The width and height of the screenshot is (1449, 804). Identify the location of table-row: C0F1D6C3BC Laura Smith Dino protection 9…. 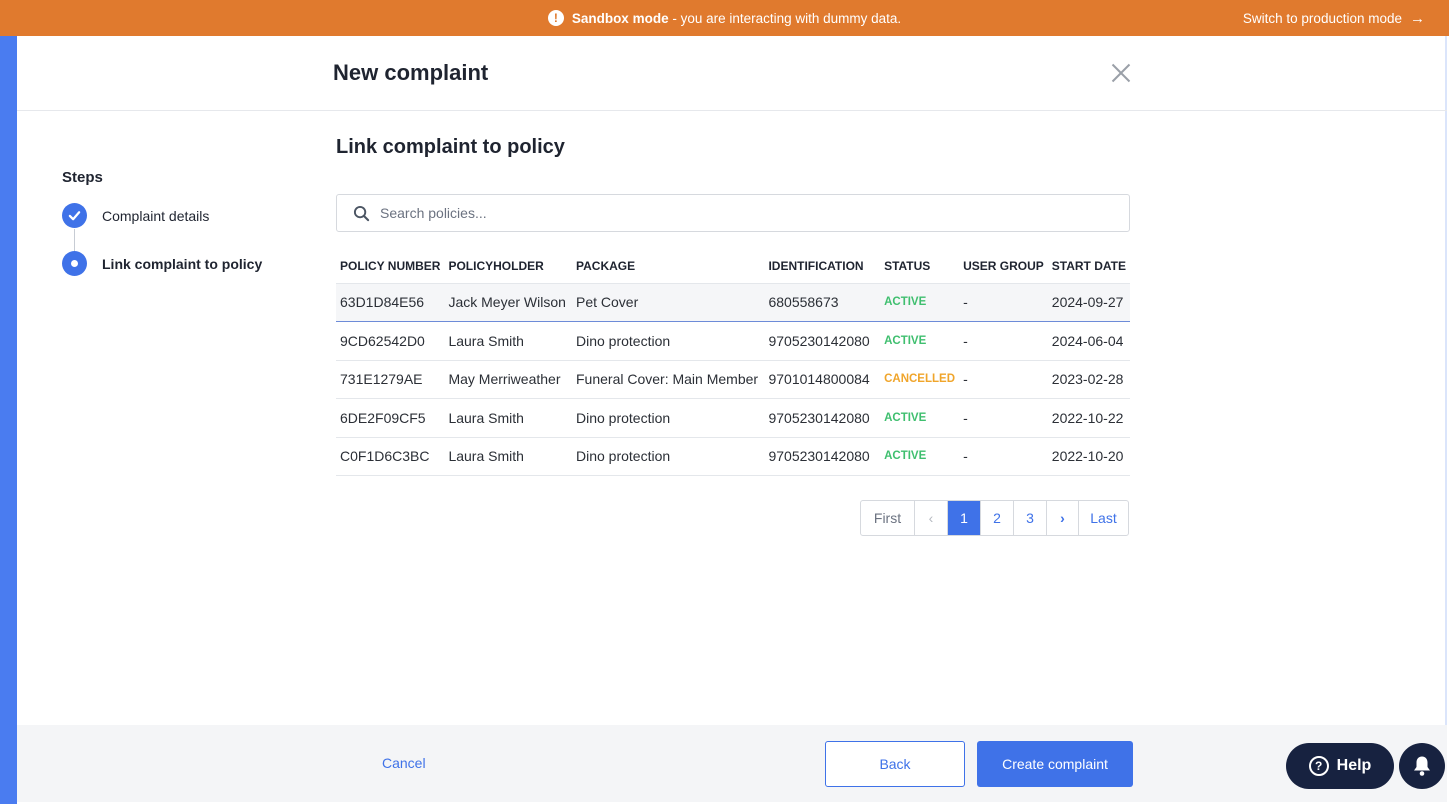
(733, 456).